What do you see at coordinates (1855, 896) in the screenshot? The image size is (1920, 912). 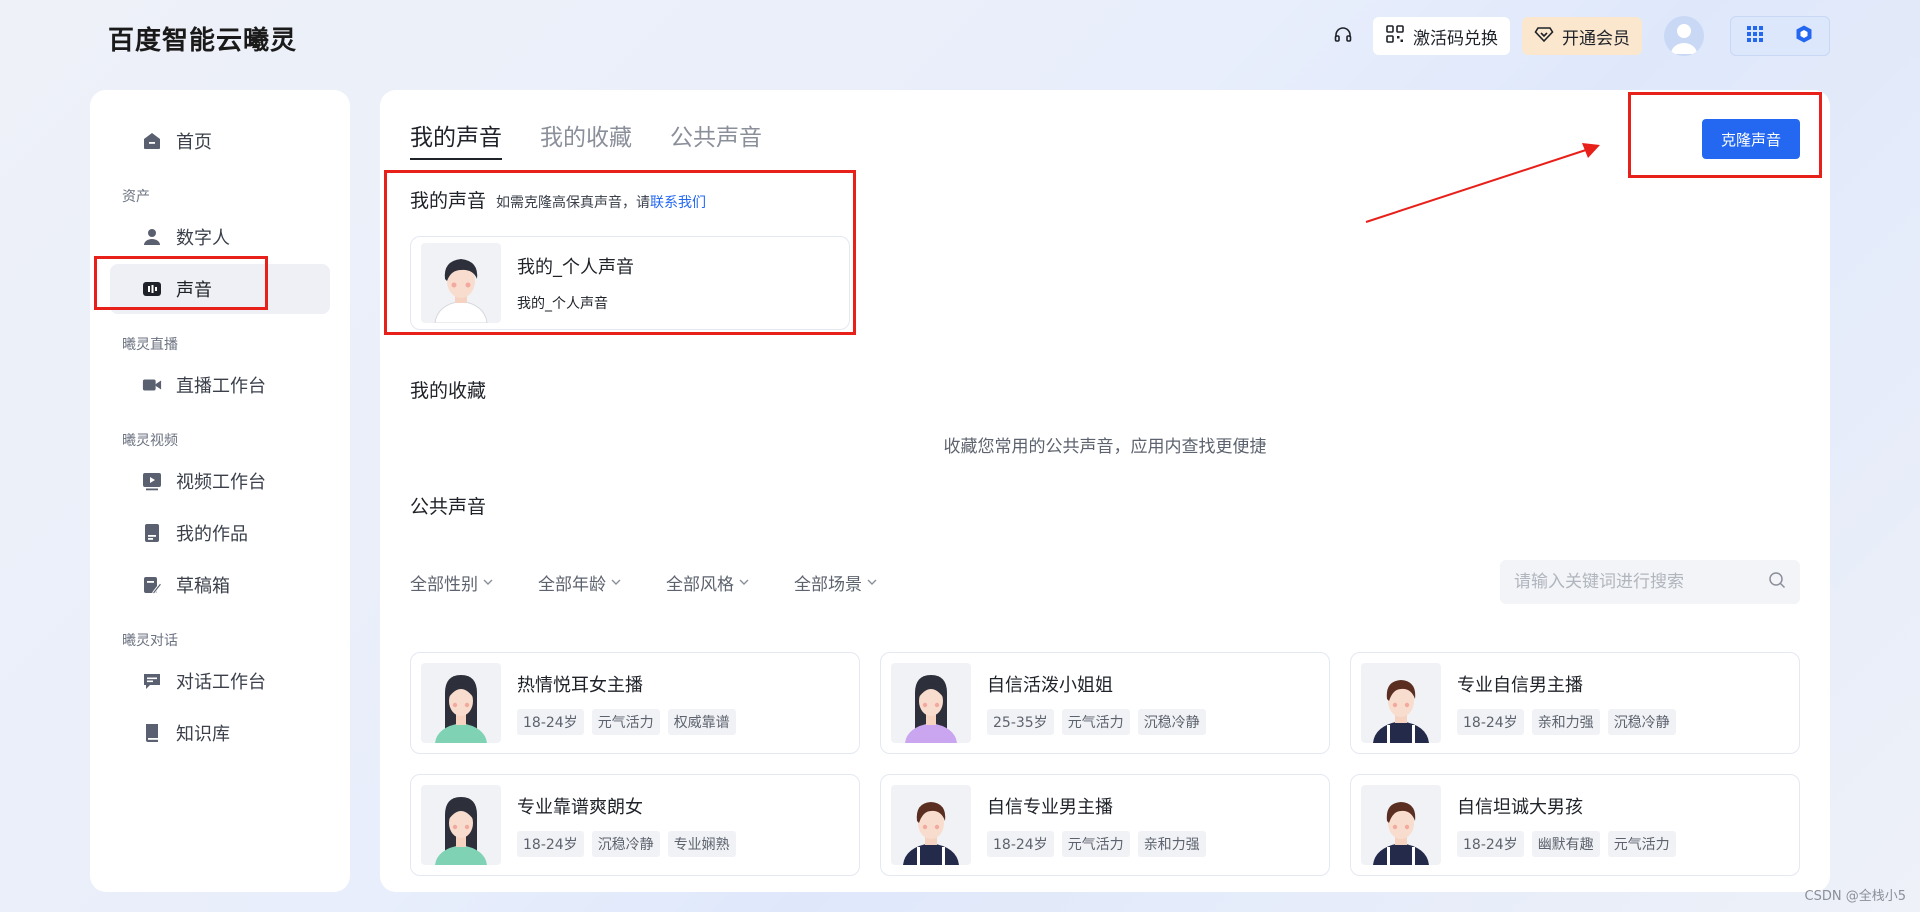 I see `watermark: CSDN @全栈小5` at bounding box center [1855, 896].